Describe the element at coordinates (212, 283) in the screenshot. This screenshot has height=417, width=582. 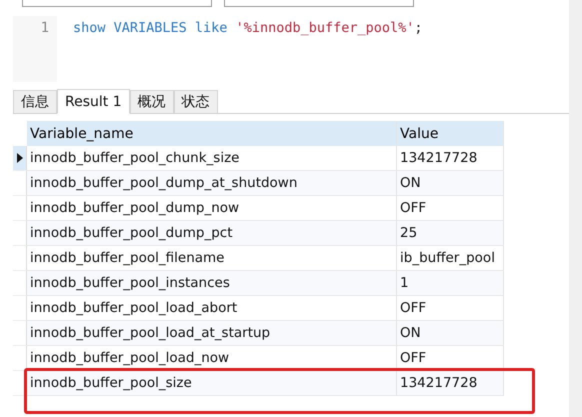
I see `table-cell: innodb_buffer_pool_instances` at that location.